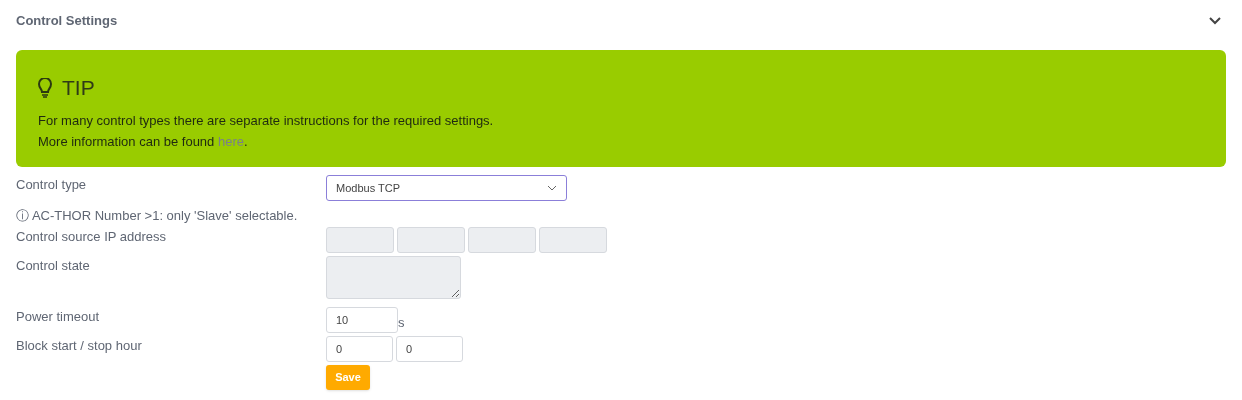 Image resolution: width=1242 pixels, height=400 pixels. Describe the element at coordinates (446, 188) in the screenshot. I see `control-type-select: Modbus TCP` at that location.